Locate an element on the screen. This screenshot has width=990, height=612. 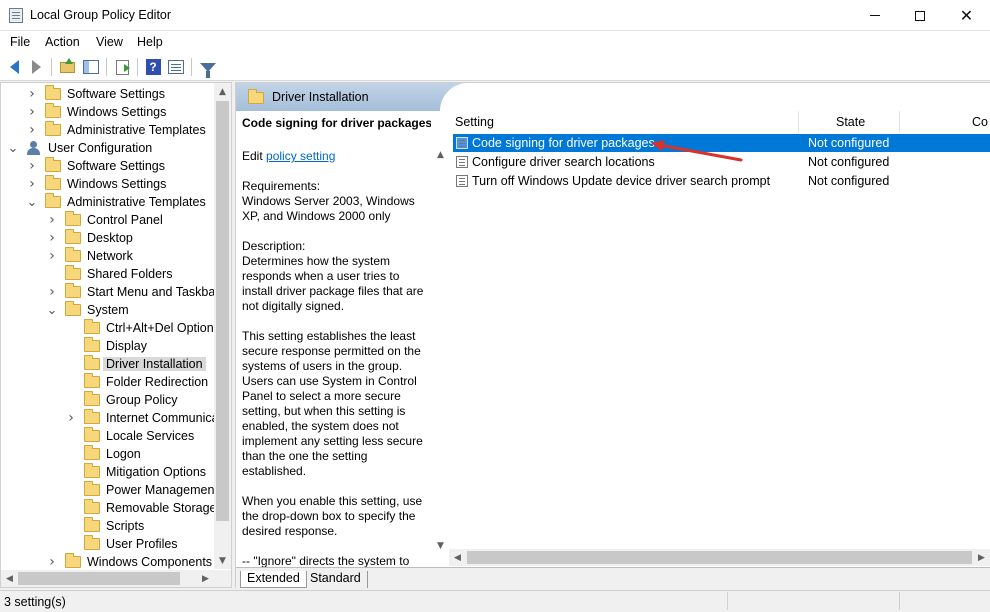
edit-line: Edit policy setting is located at coordinates (334, 156).